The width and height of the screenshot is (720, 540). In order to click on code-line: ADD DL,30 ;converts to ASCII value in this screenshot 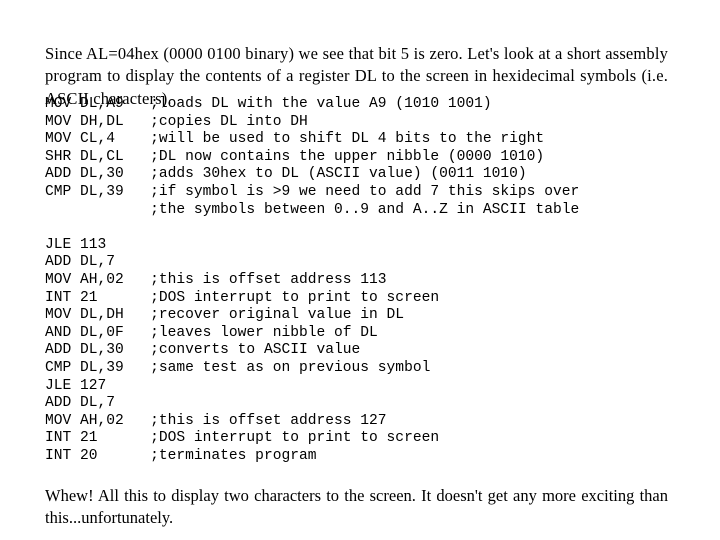, I will do `click(203, 350)`.